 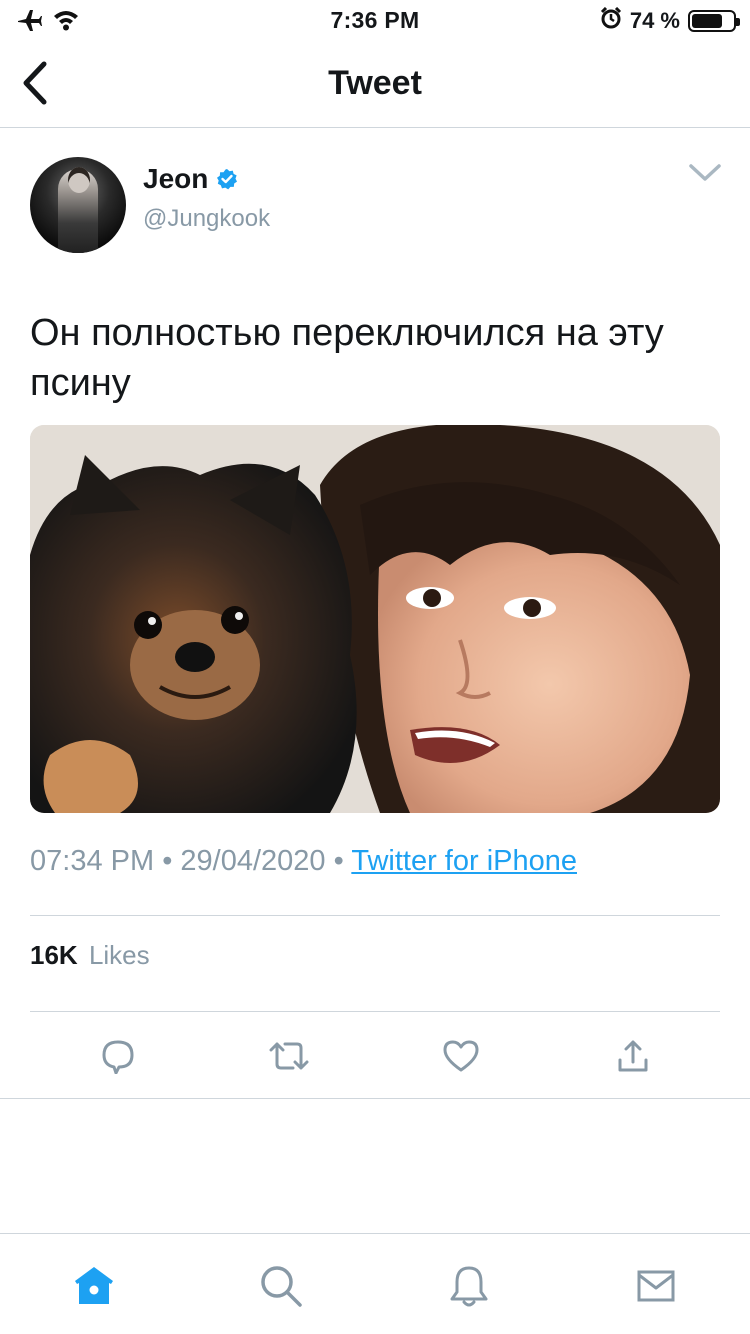 I want to click on status-right: 74 %, so click(x=670, y=20).